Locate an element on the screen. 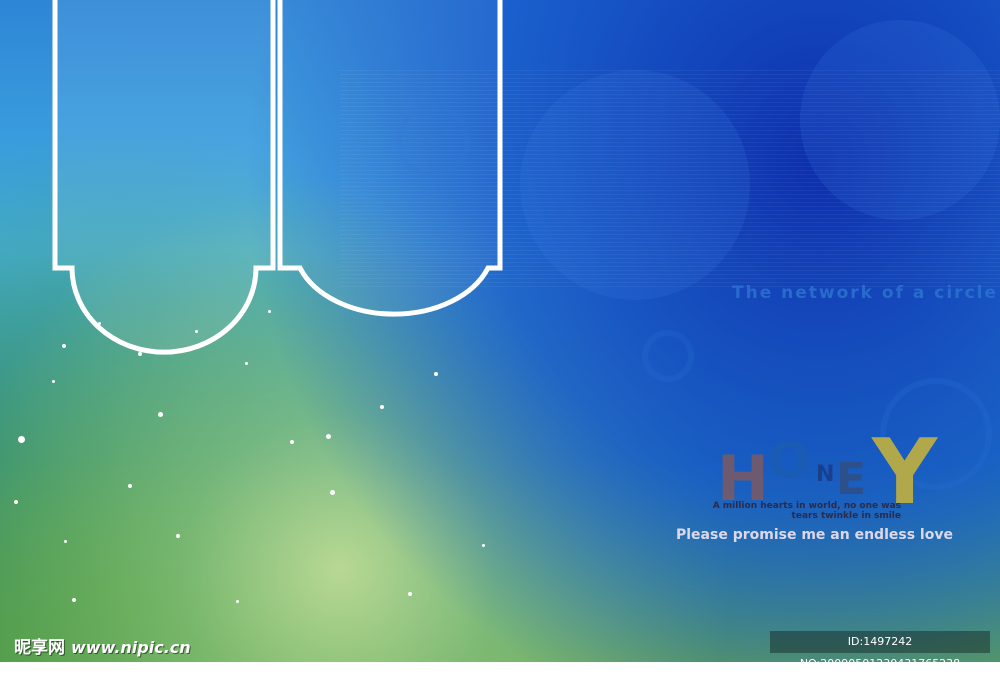 The image size is (1000, 675). photo-frame-right is located at coordinates (390, 158).